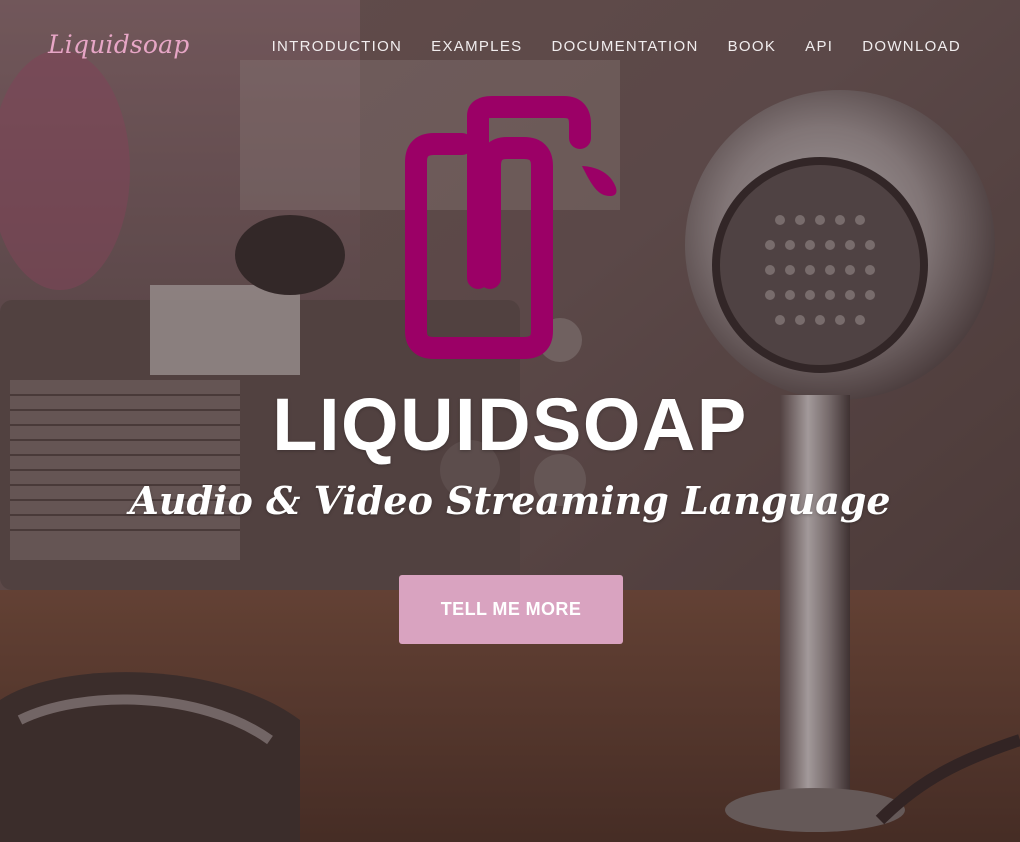 This screenshot has width=1020, height=842. I want to click on nav-link-book: BOOK, so click(752, 46).